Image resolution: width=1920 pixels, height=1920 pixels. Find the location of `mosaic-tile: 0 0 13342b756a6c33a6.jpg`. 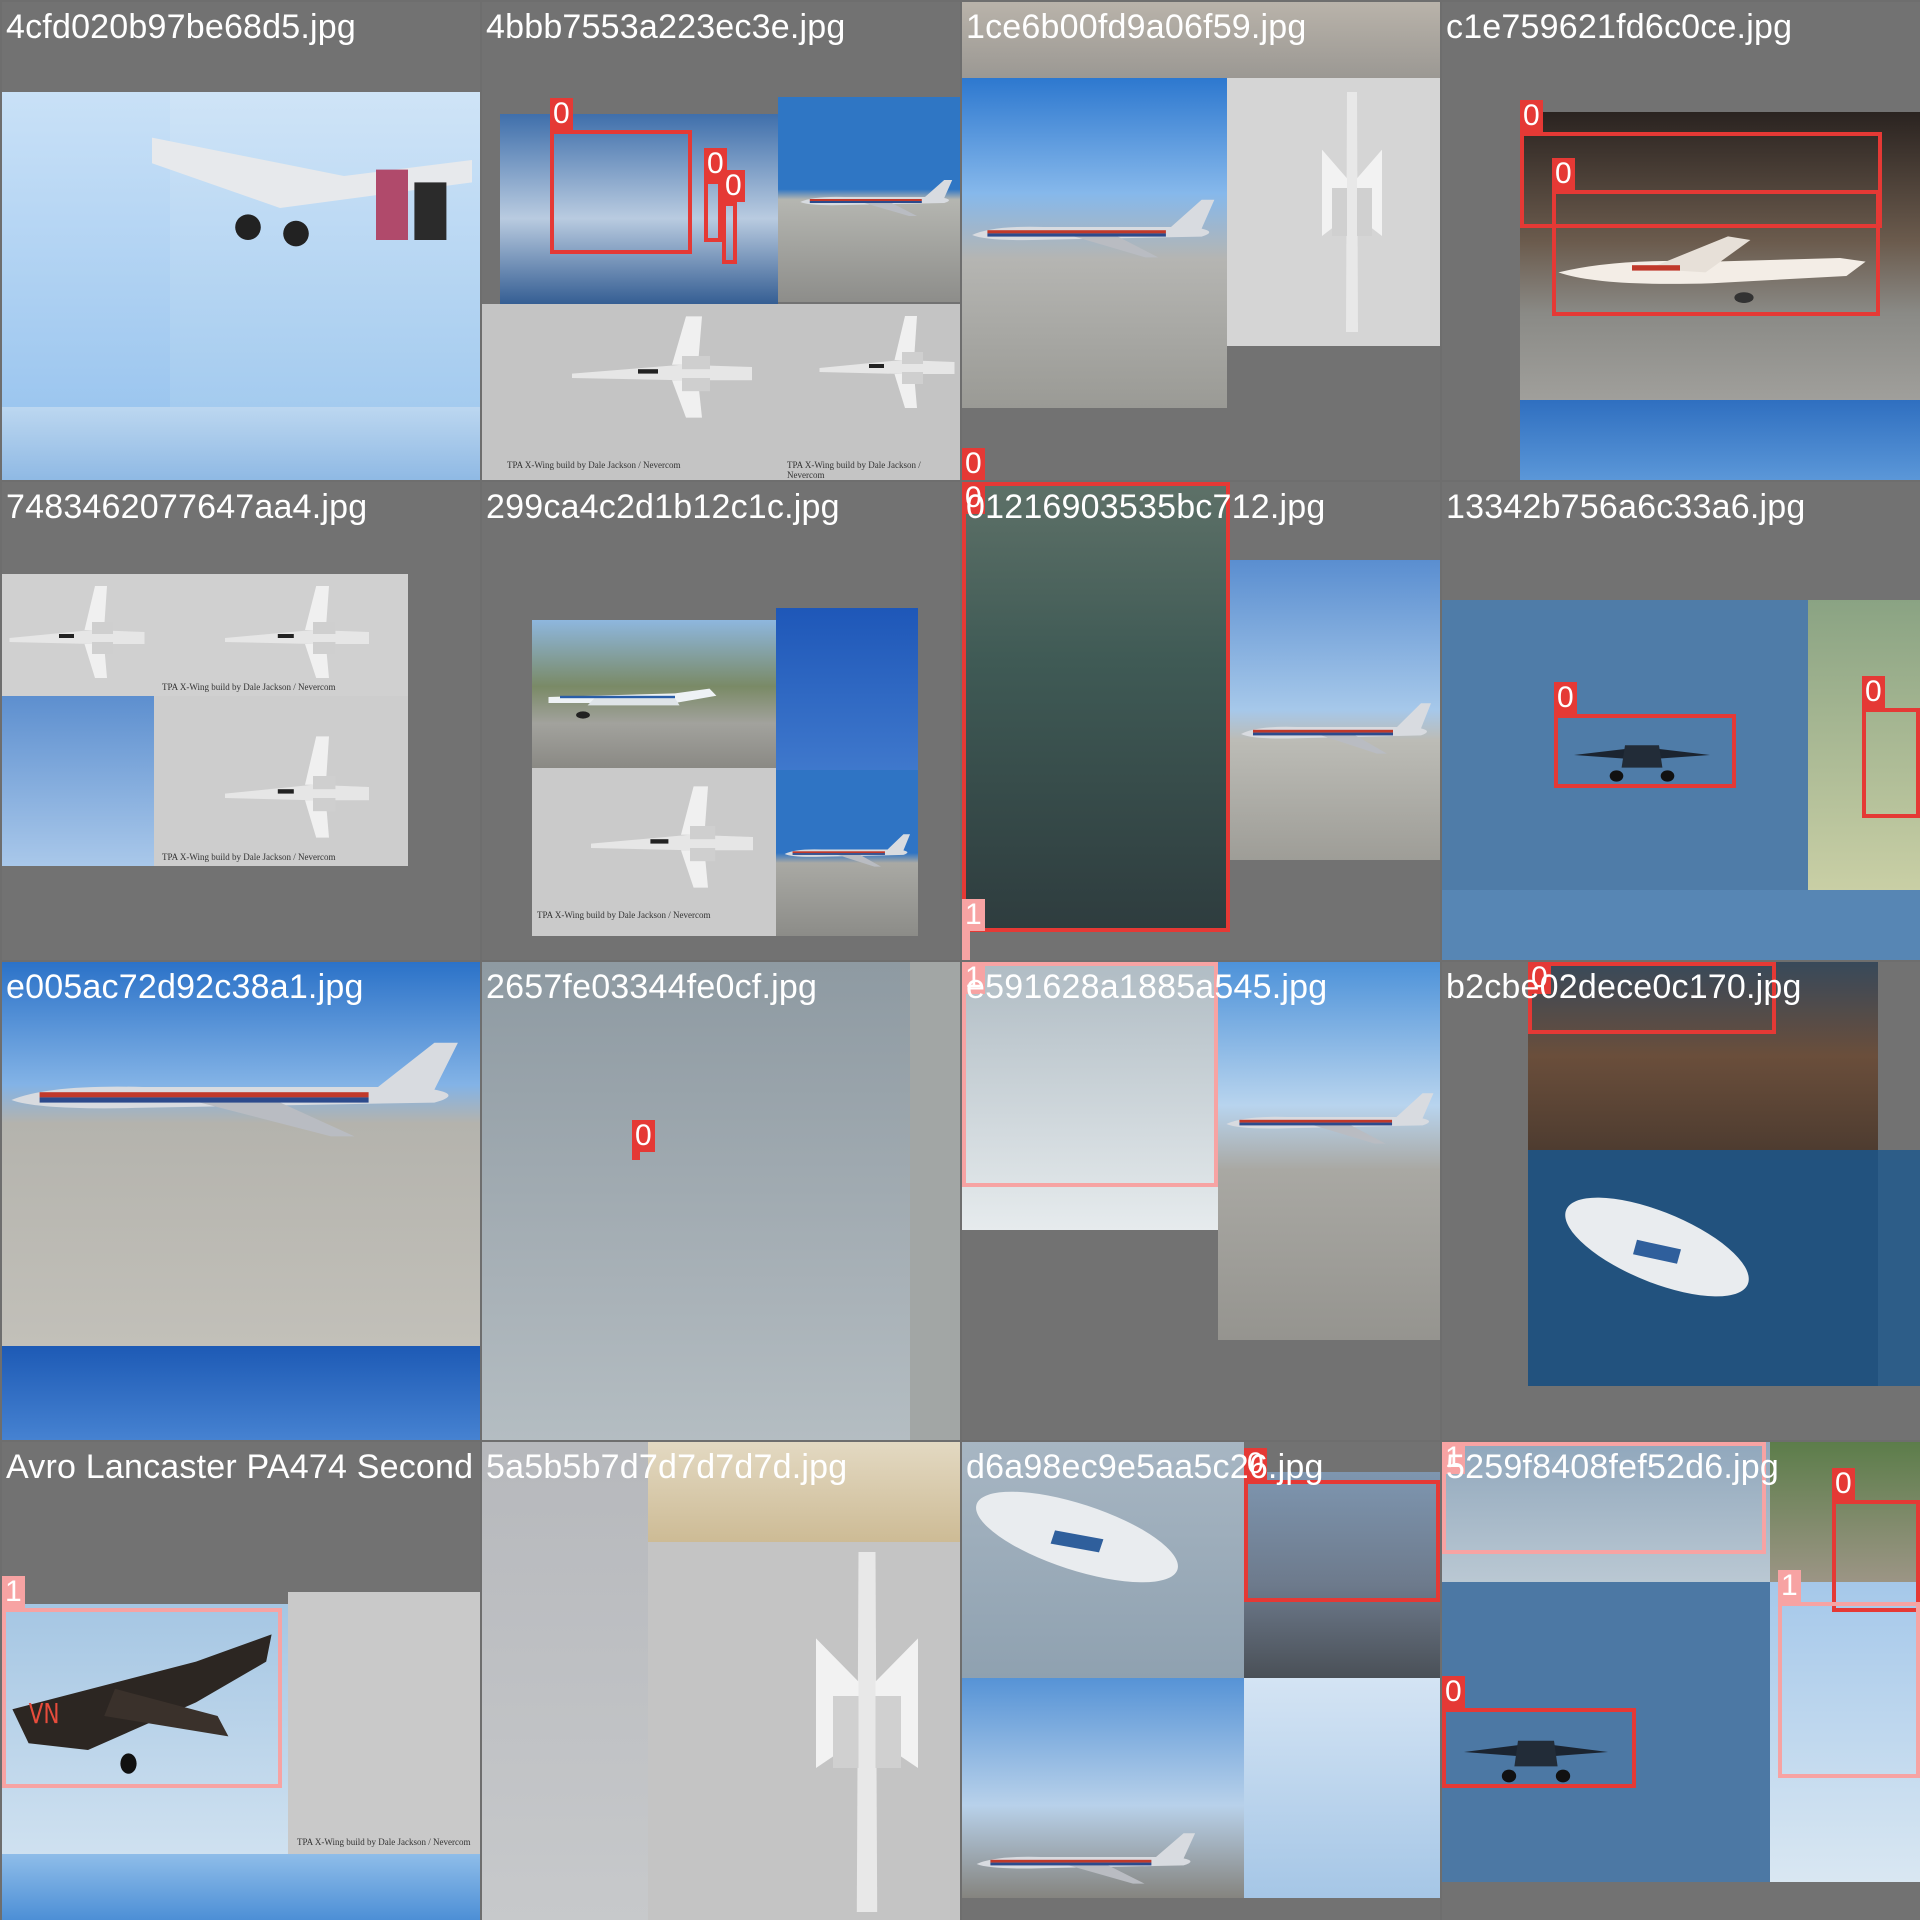

mosaic-tile: 0 0 13342b756a6c33a6.jpg is located at coordinates (1681, 721).